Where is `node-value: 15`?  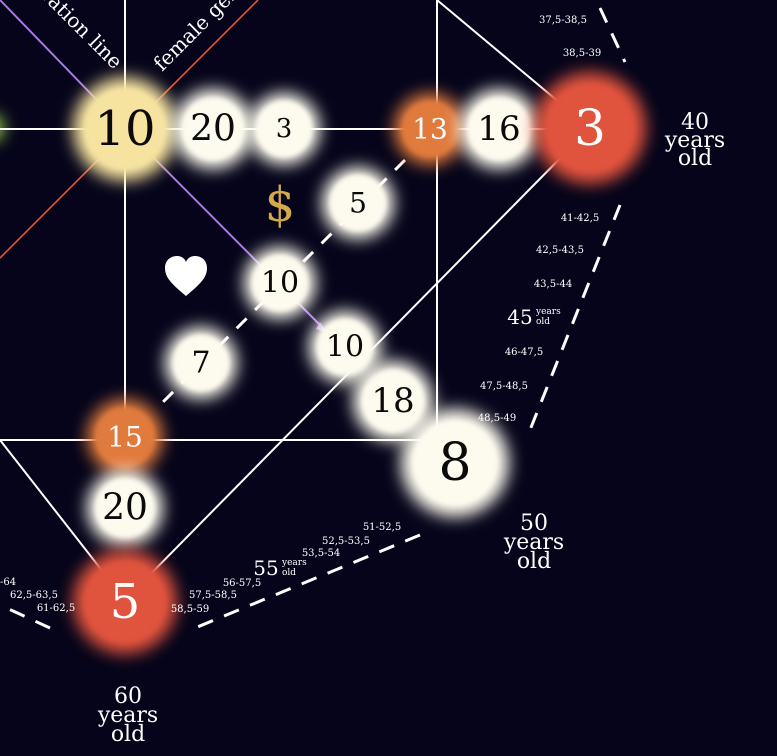
node-value: 15 is located at coordinates (125, 437).